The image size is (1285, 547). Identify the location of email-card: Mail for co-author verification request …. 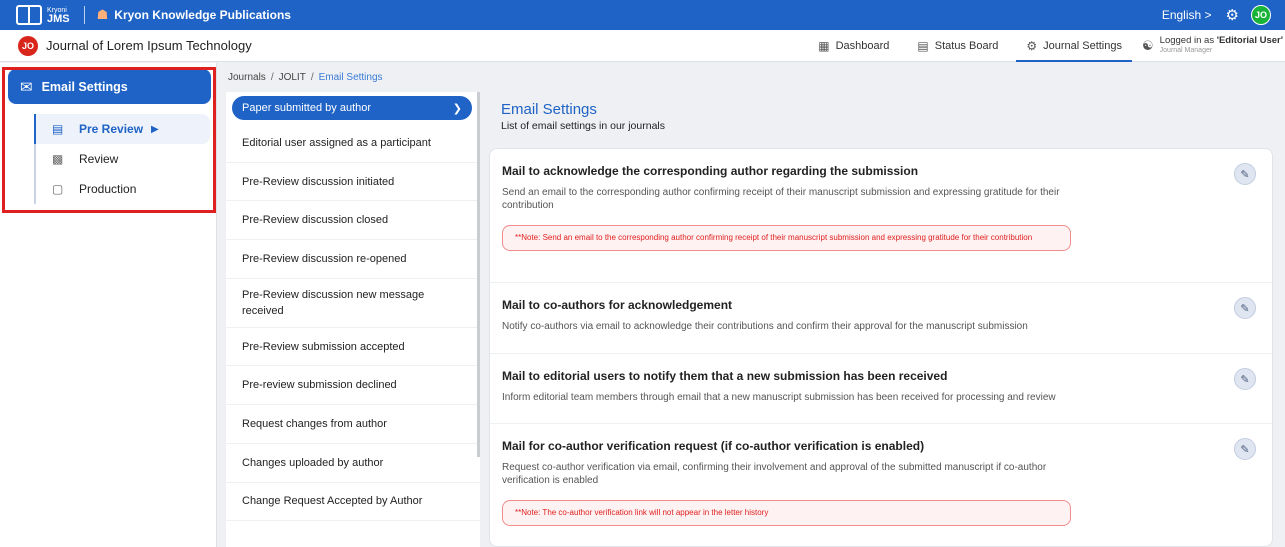
(881, 483).